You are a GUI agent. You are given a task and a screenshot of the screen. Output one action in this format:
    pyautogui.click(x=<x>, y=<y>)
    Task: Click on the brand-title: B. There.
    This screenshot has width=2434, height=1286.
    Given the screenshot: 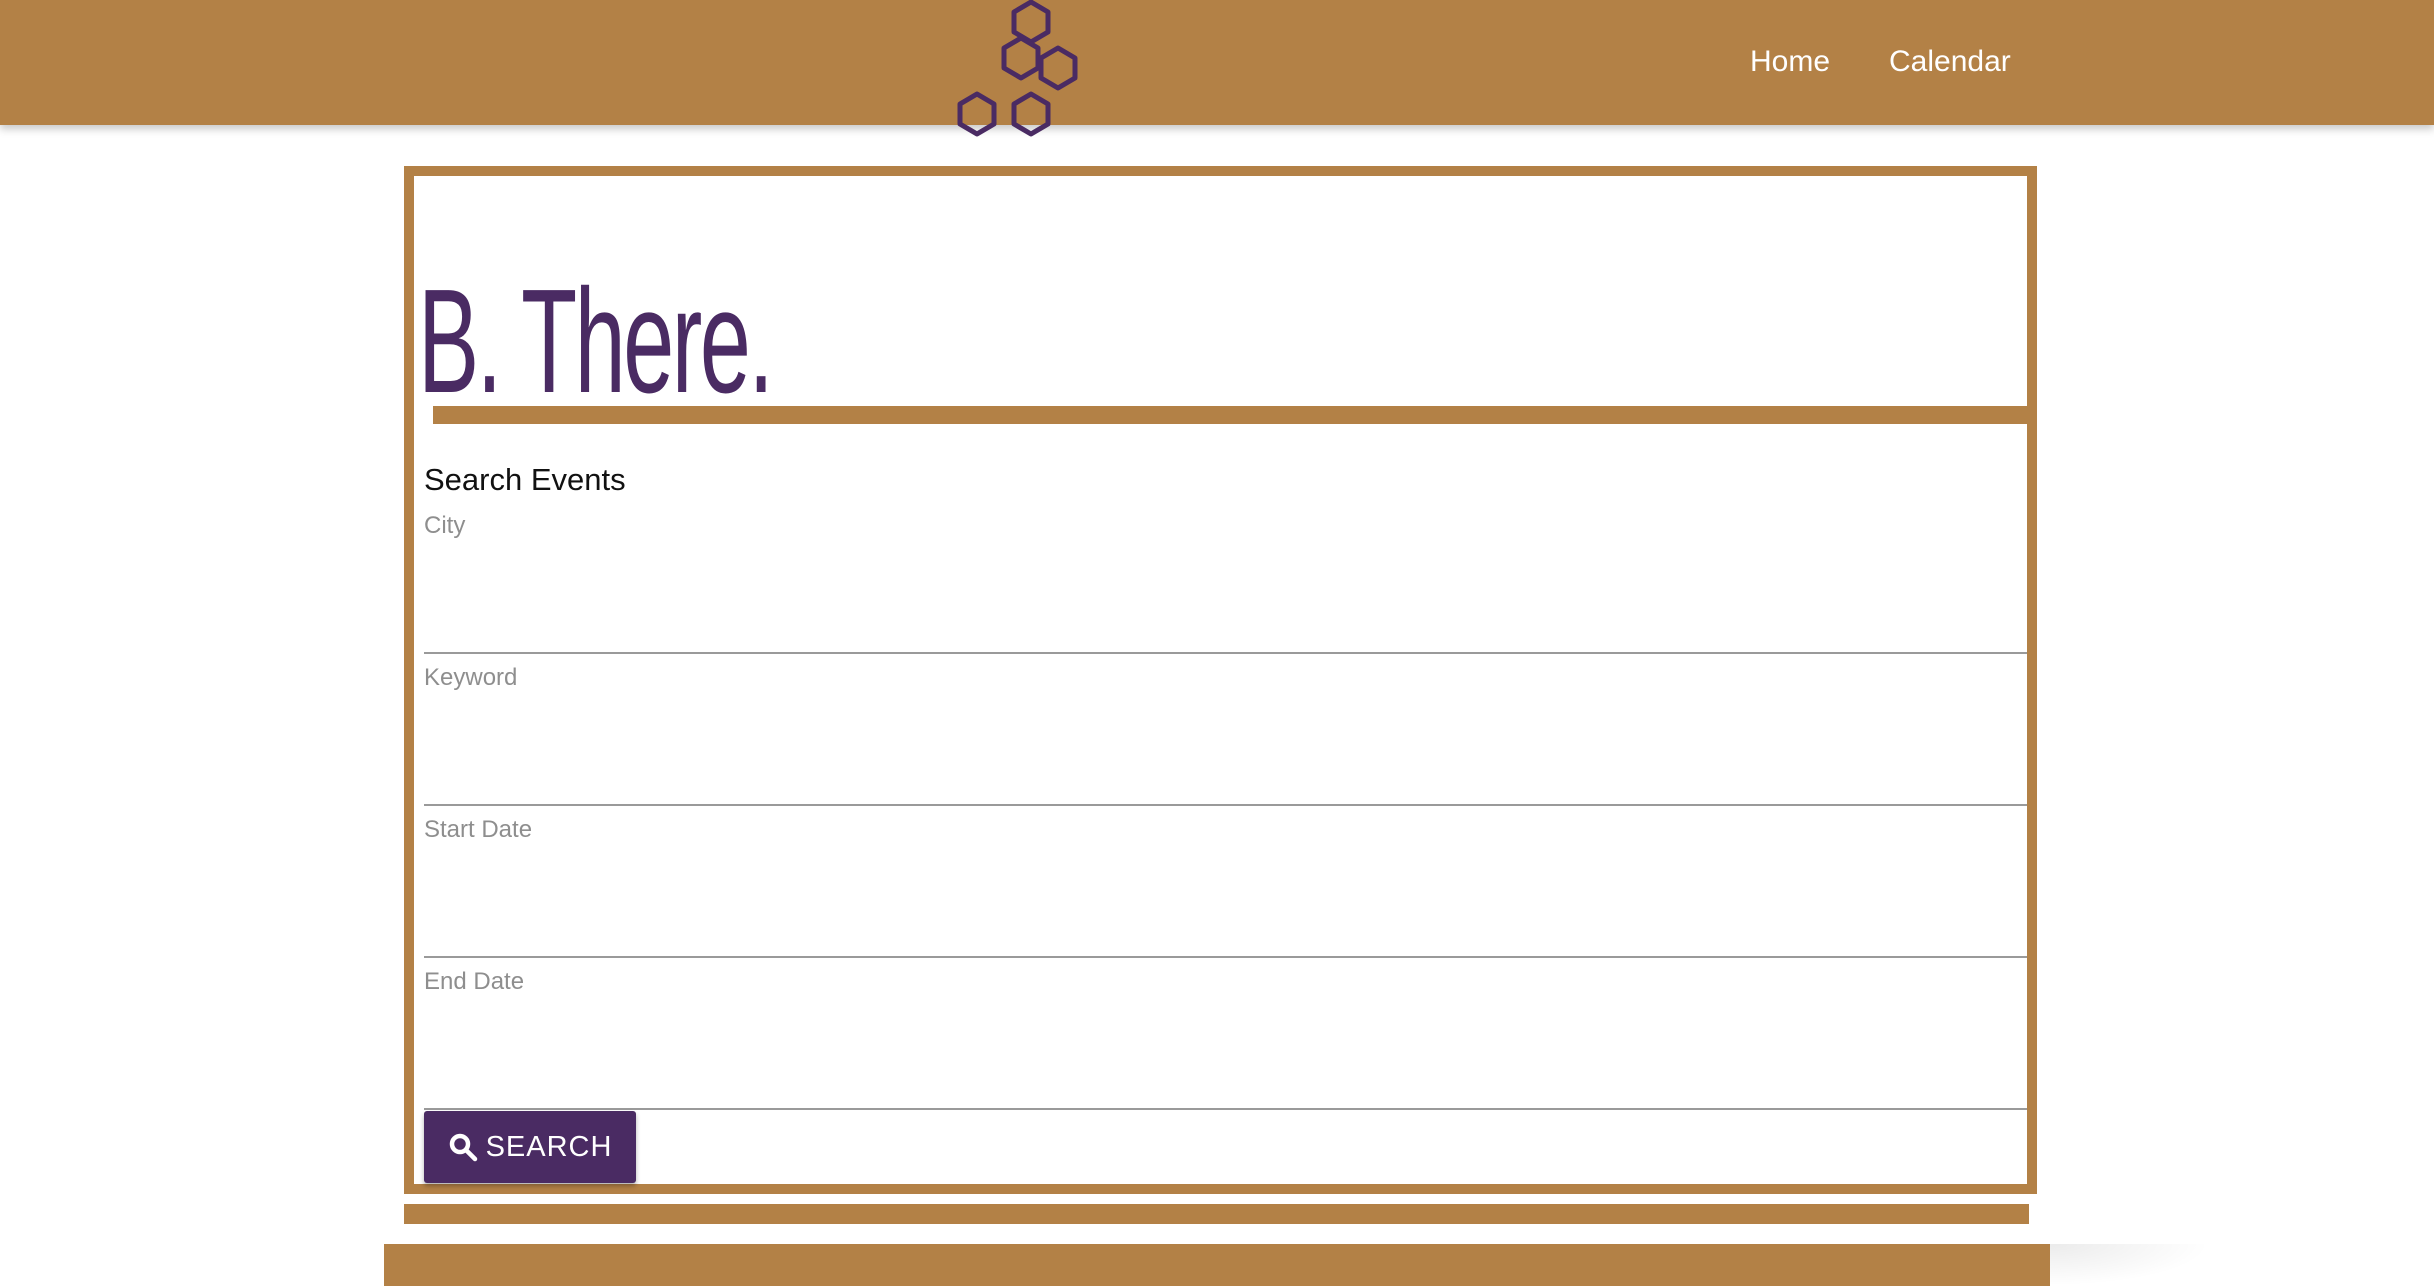 What is the action you would take?
    pyautogui.click(x=596, y=341)
    